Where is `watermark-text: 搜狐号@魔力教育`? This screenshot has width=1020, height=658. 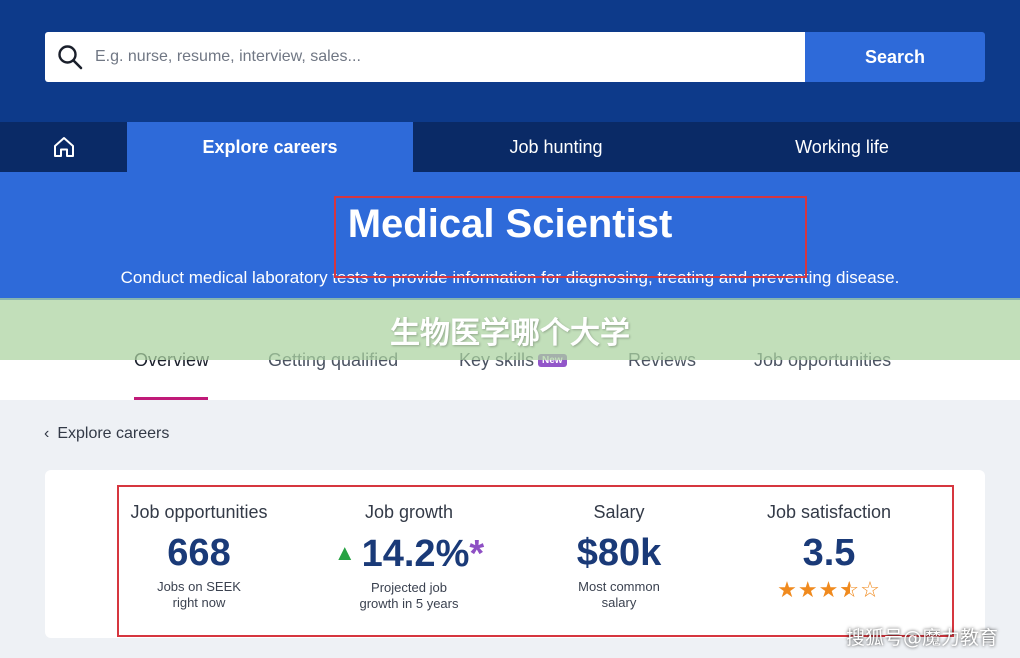 watermark-text: 搜狐号@魔力教育 is located at coordinates (921, 638).